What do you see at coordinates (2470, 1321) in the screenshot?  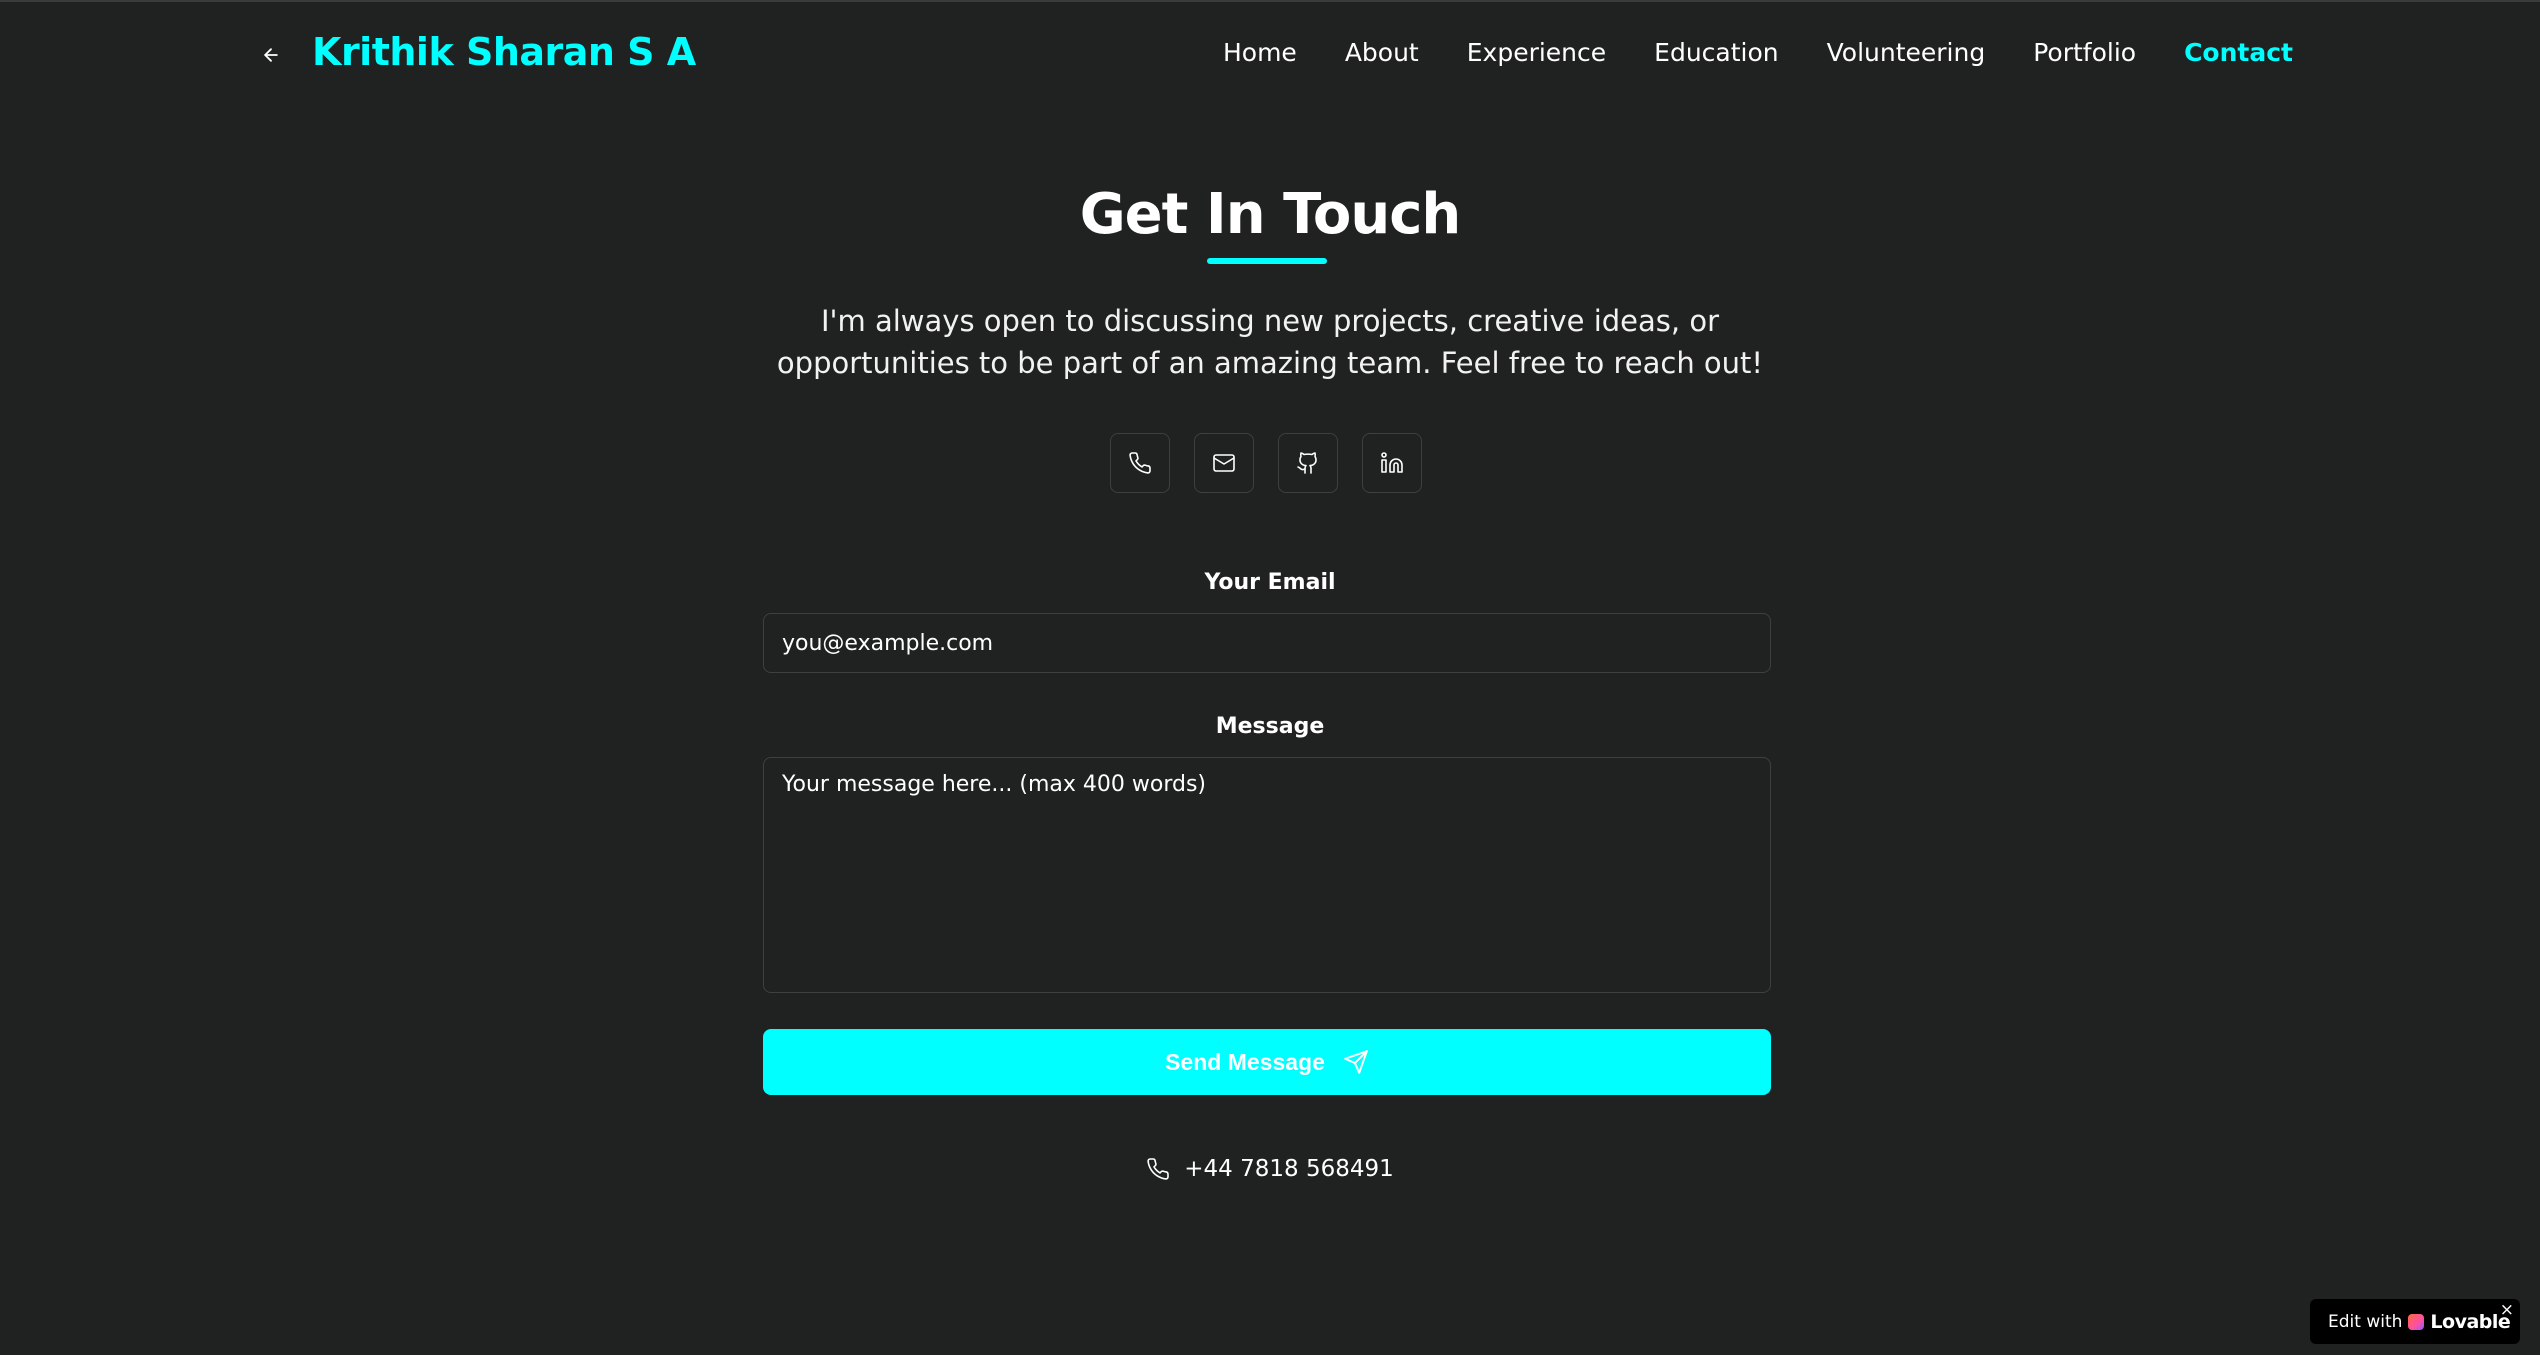 I see `badge-brand: Lovable` at bounding box center [2470, 1321].